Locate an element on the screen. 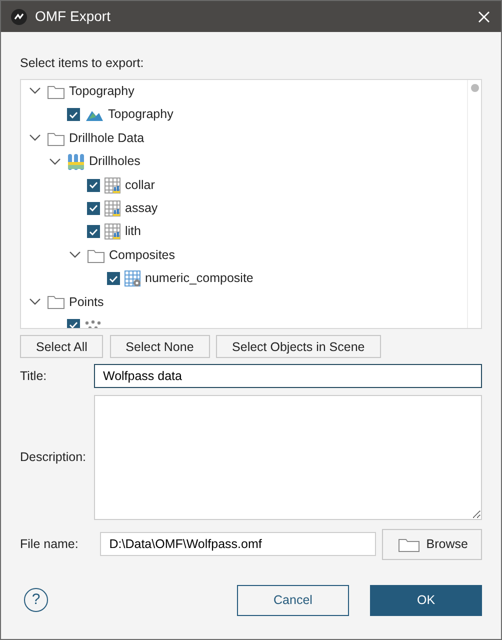 The width and height of the screenshot is (502, 640). drillholes-icon is located at coordinates (76, 161).